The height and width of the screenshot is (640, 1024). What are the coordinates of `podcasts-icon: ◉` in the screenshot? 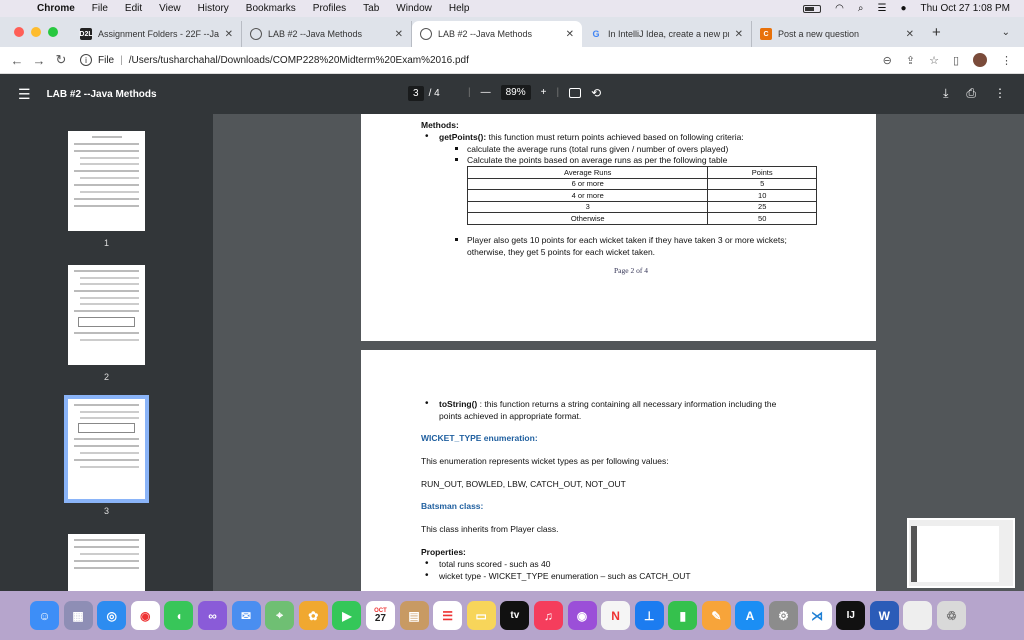 It's located at (582, 615).